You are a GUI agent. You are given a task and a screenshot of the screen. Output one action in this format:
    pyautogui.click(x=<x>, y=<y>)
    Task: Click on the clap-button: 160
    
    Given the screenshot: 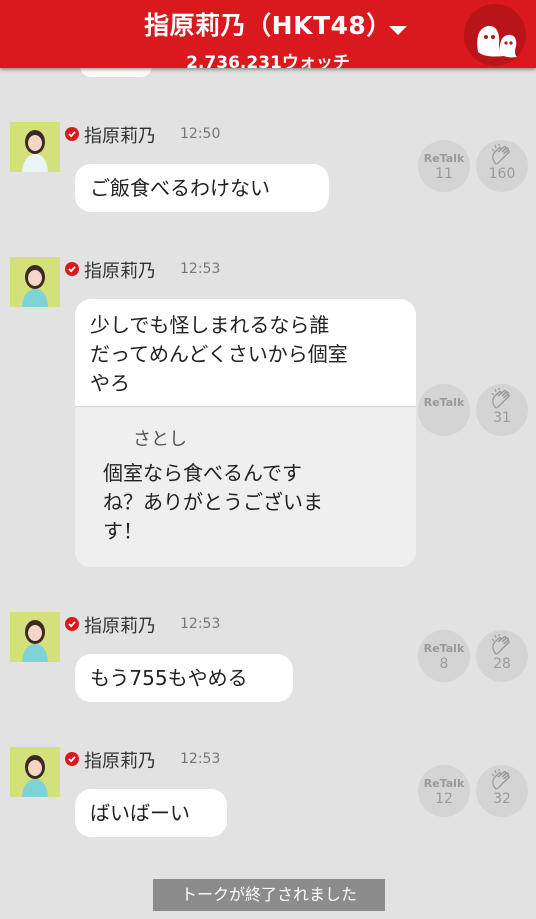 What is the action you would take?
    pyautogui.click(x=502, y=166)
    